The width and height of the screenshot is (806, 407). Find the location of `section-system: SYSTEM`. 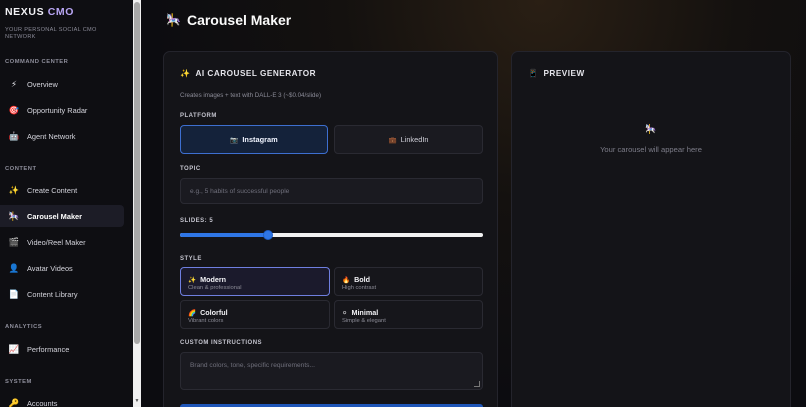

section-system: SYSTEM is located at coordinates (18, 382).